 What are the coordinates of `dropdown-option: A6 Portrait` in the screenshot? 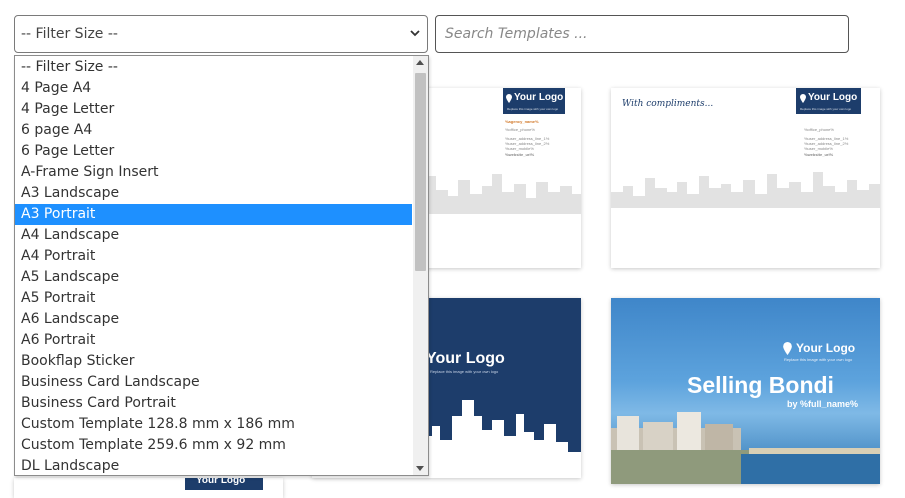 It's located at (213, 340).